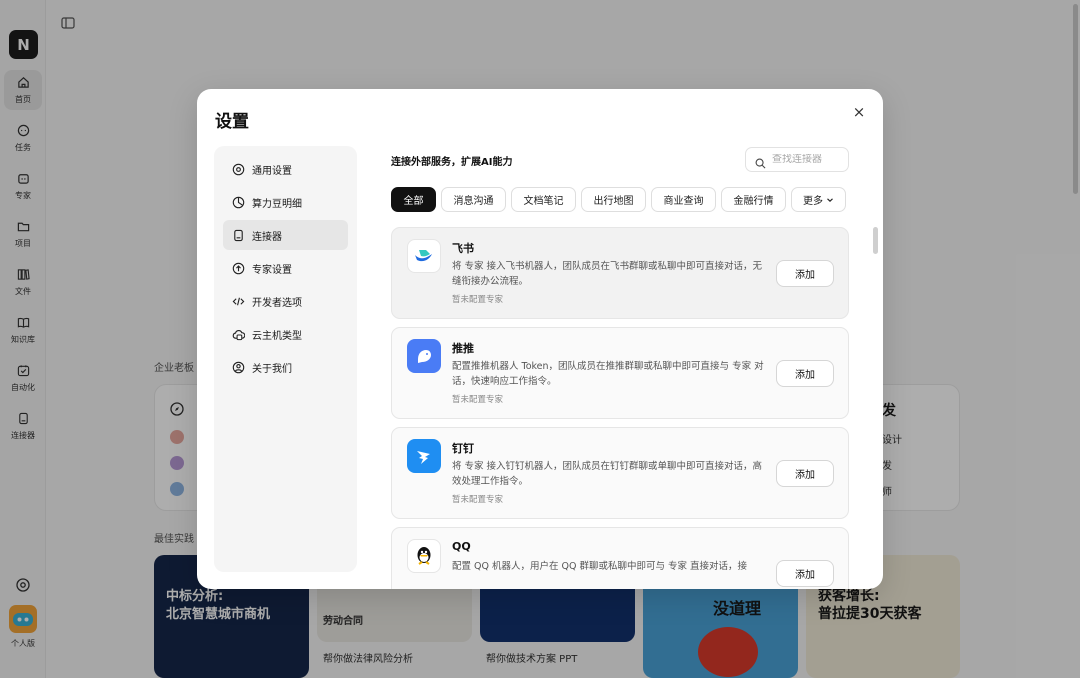  I want to click on menu-label: 通用设置, so click(272, 171).